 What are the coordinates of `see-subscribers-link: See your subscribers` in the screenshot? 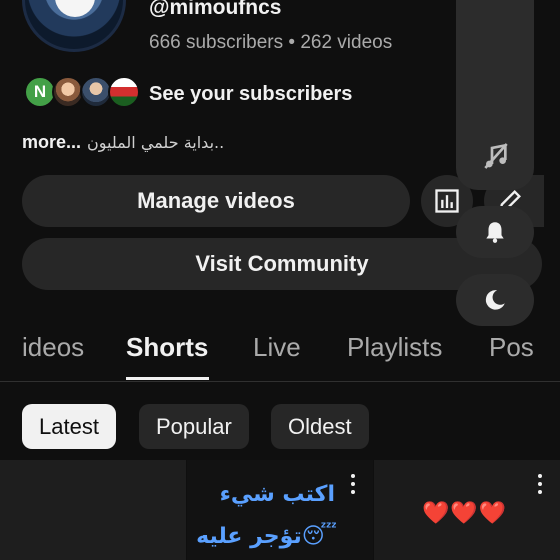 It's located at (250, 94).